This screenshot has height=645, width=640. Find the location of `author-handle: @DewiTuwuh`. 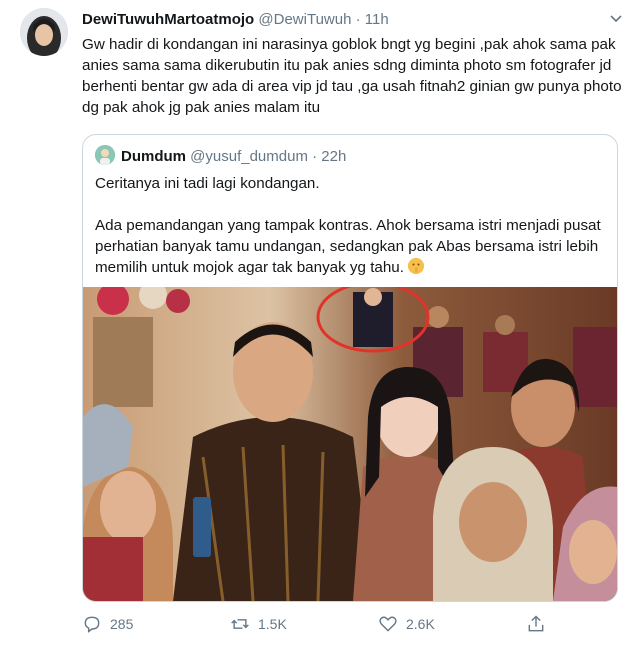

author-handle: @DewiTuwuh is located at coordinates (304, 19).